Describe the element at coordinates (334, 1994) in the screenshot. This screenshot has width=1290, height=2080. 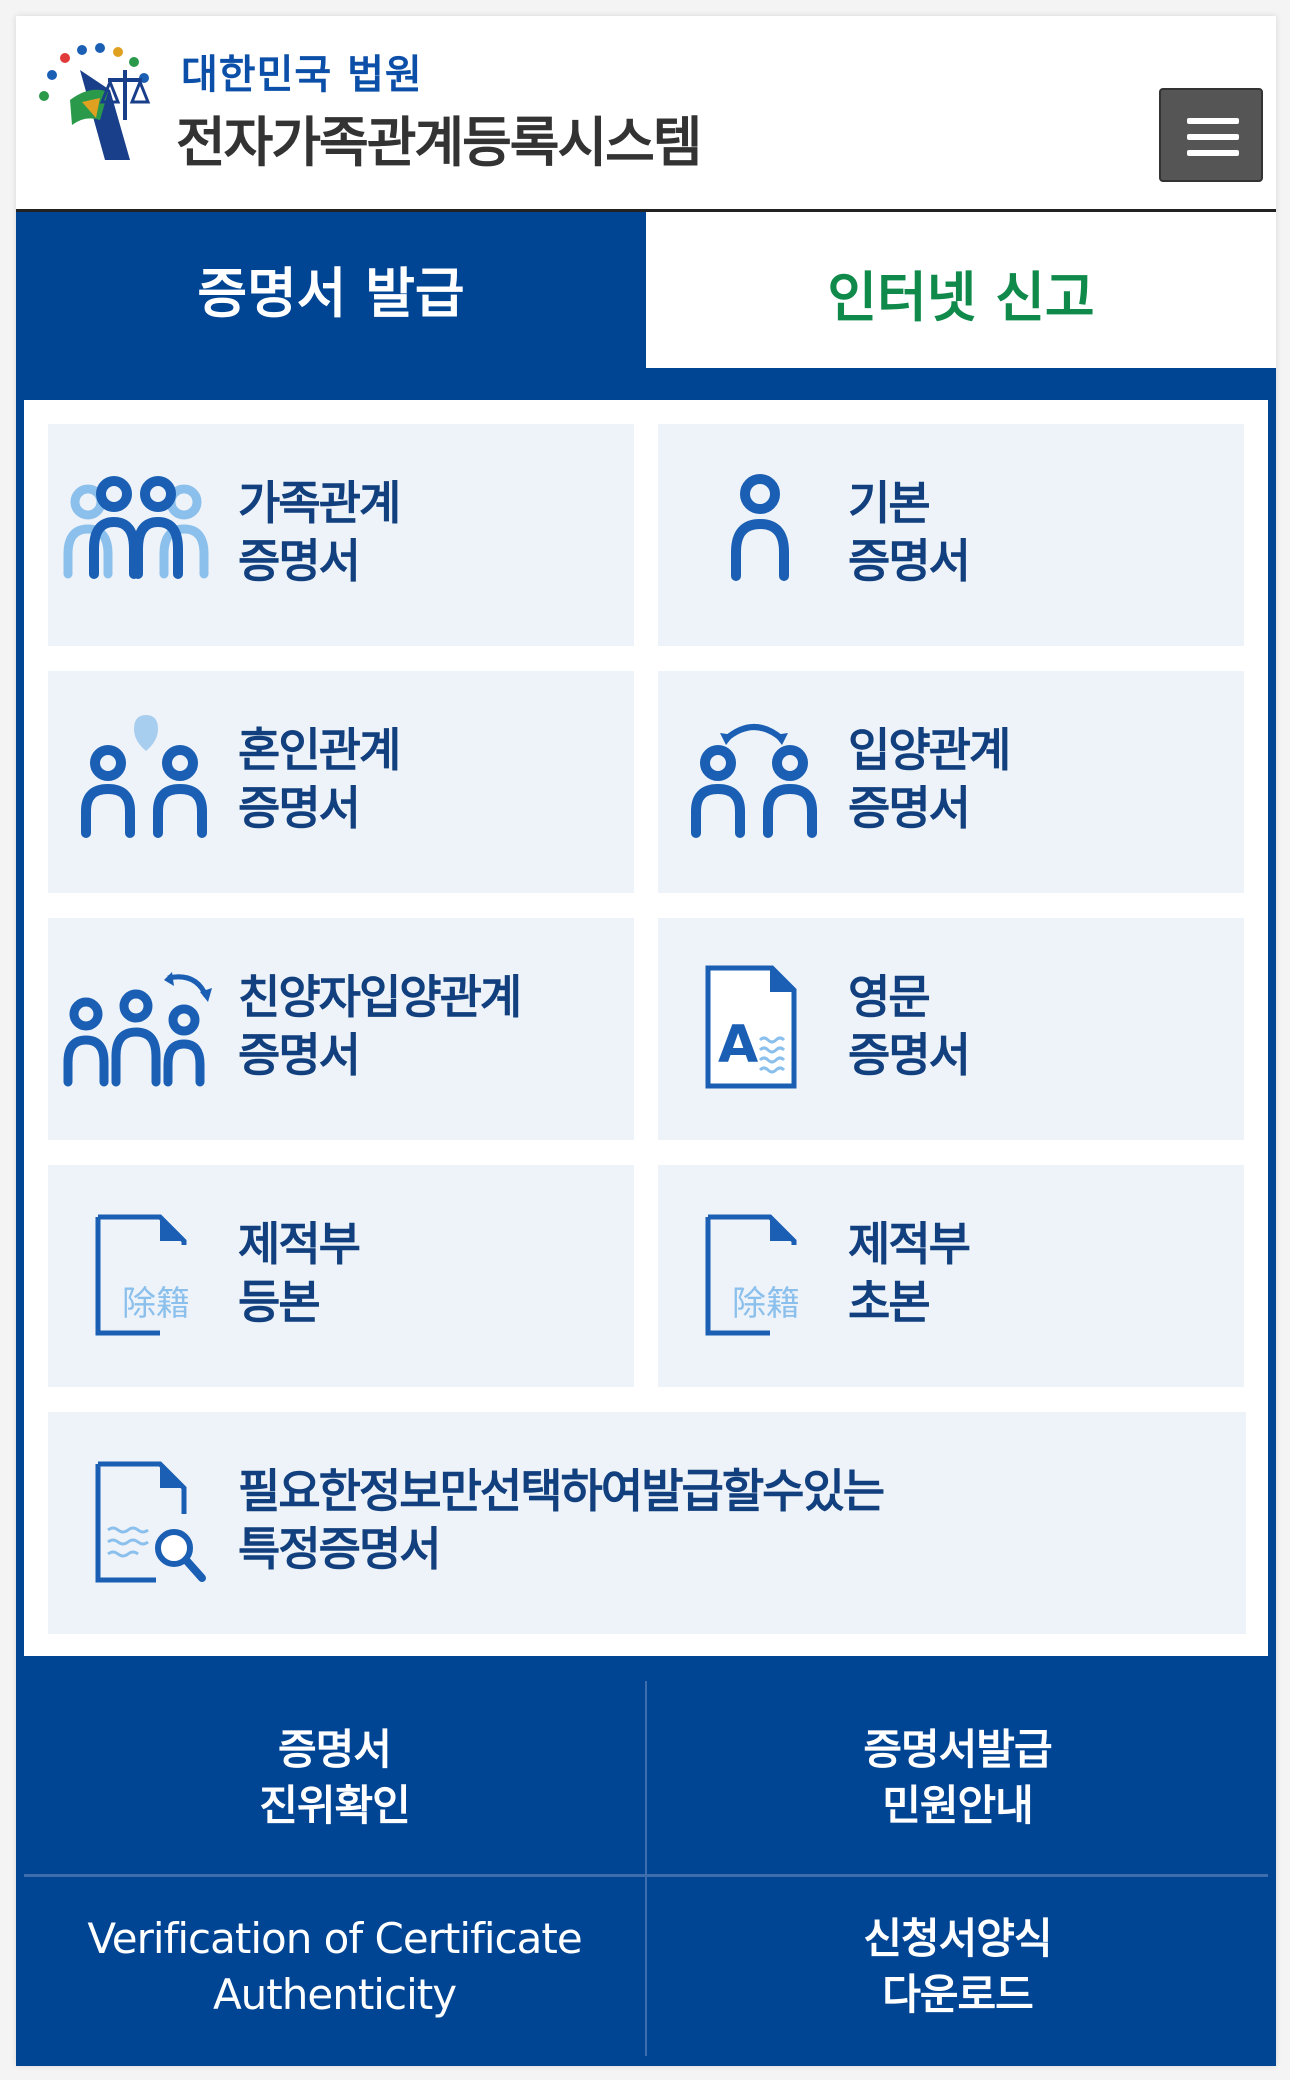
I see `link-line2: Authenticity` at that location.